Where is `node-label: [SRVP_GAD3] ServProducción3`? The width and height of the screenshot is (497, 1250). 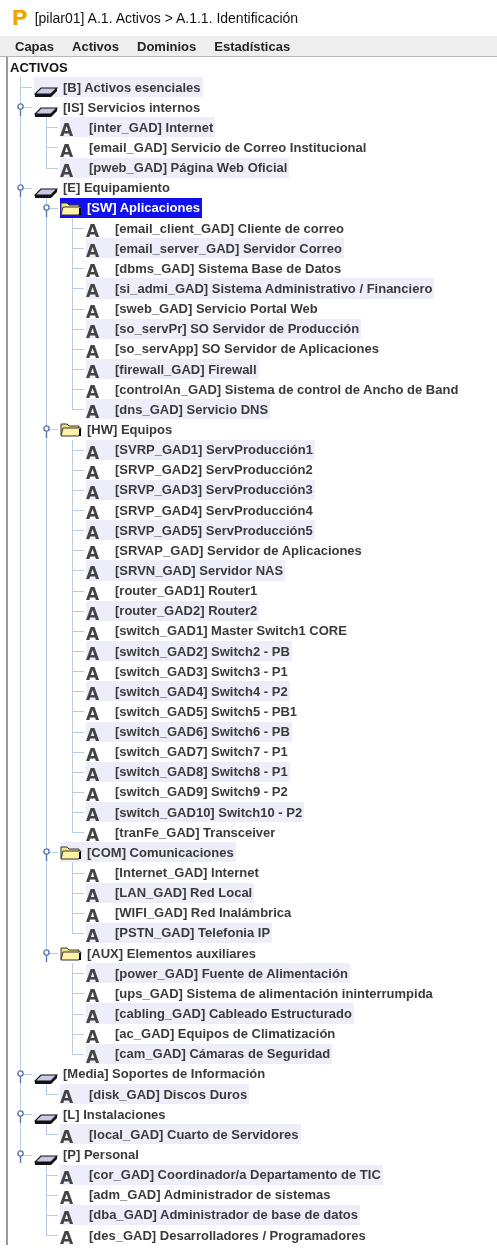 node-label: [SRVP_GAD3] ServProducción3 is located at coordinates (214, 490).